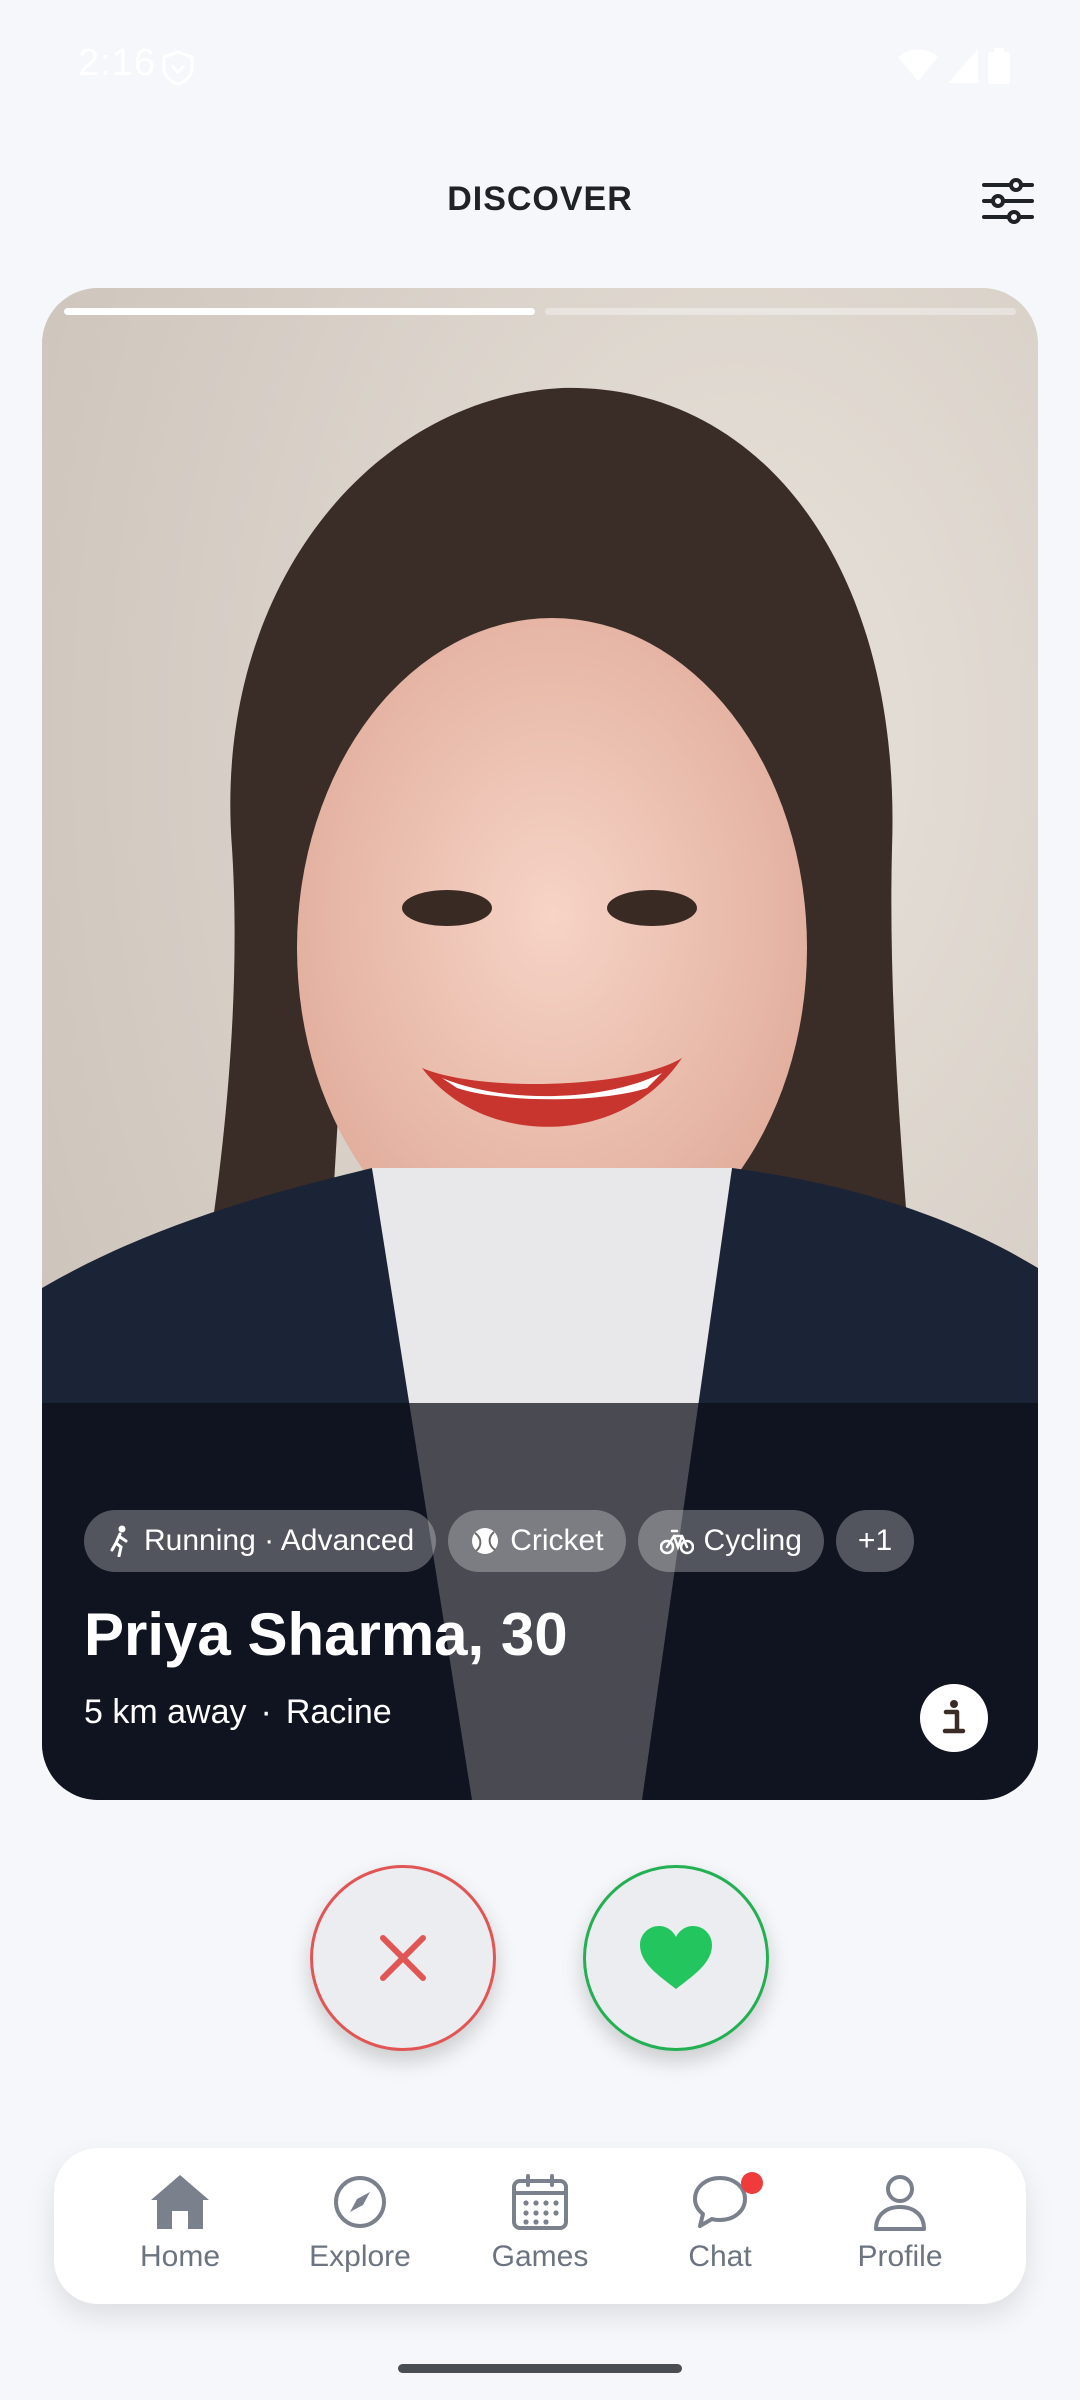 This screenshot has width=1080, height=2400. What do you see at coordinates (338, 1712) in the screenshot?
I see `location-text: Racine` at bounding box center [338, 1712].